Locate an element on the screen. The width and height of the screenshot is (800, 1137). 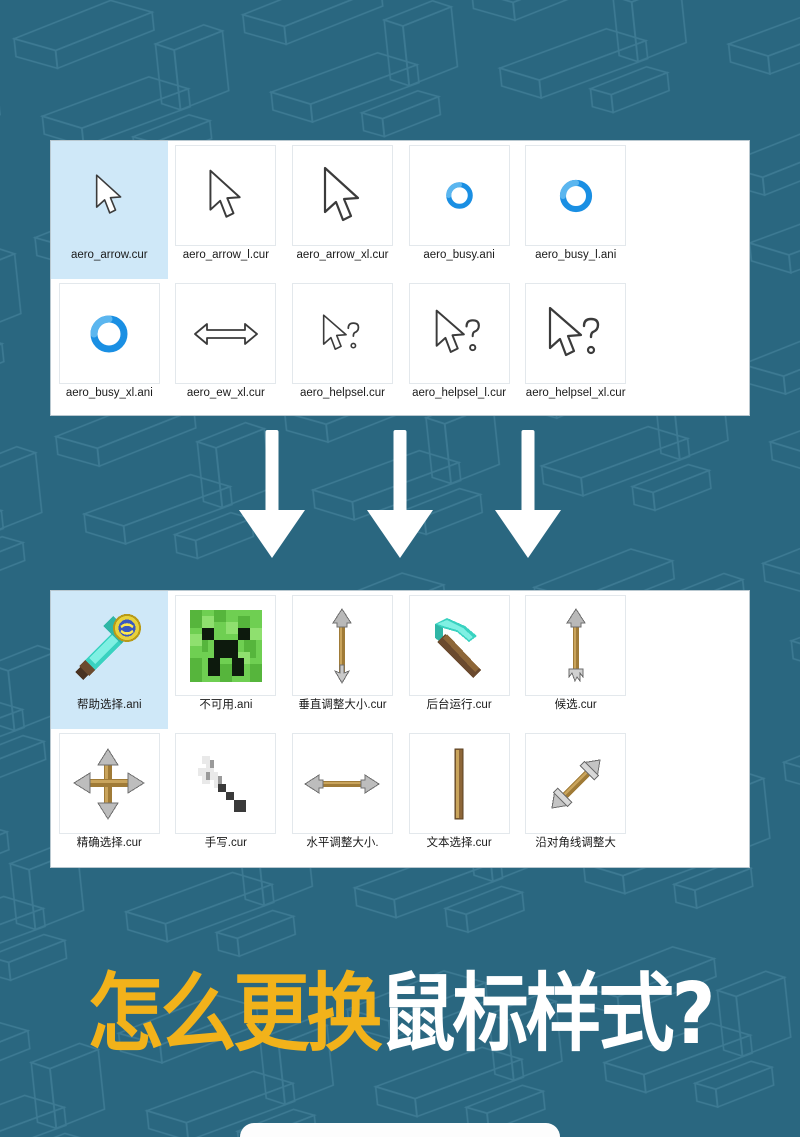
cursor-item-label: aero_busy.ani is located at coordinates (459, 255).